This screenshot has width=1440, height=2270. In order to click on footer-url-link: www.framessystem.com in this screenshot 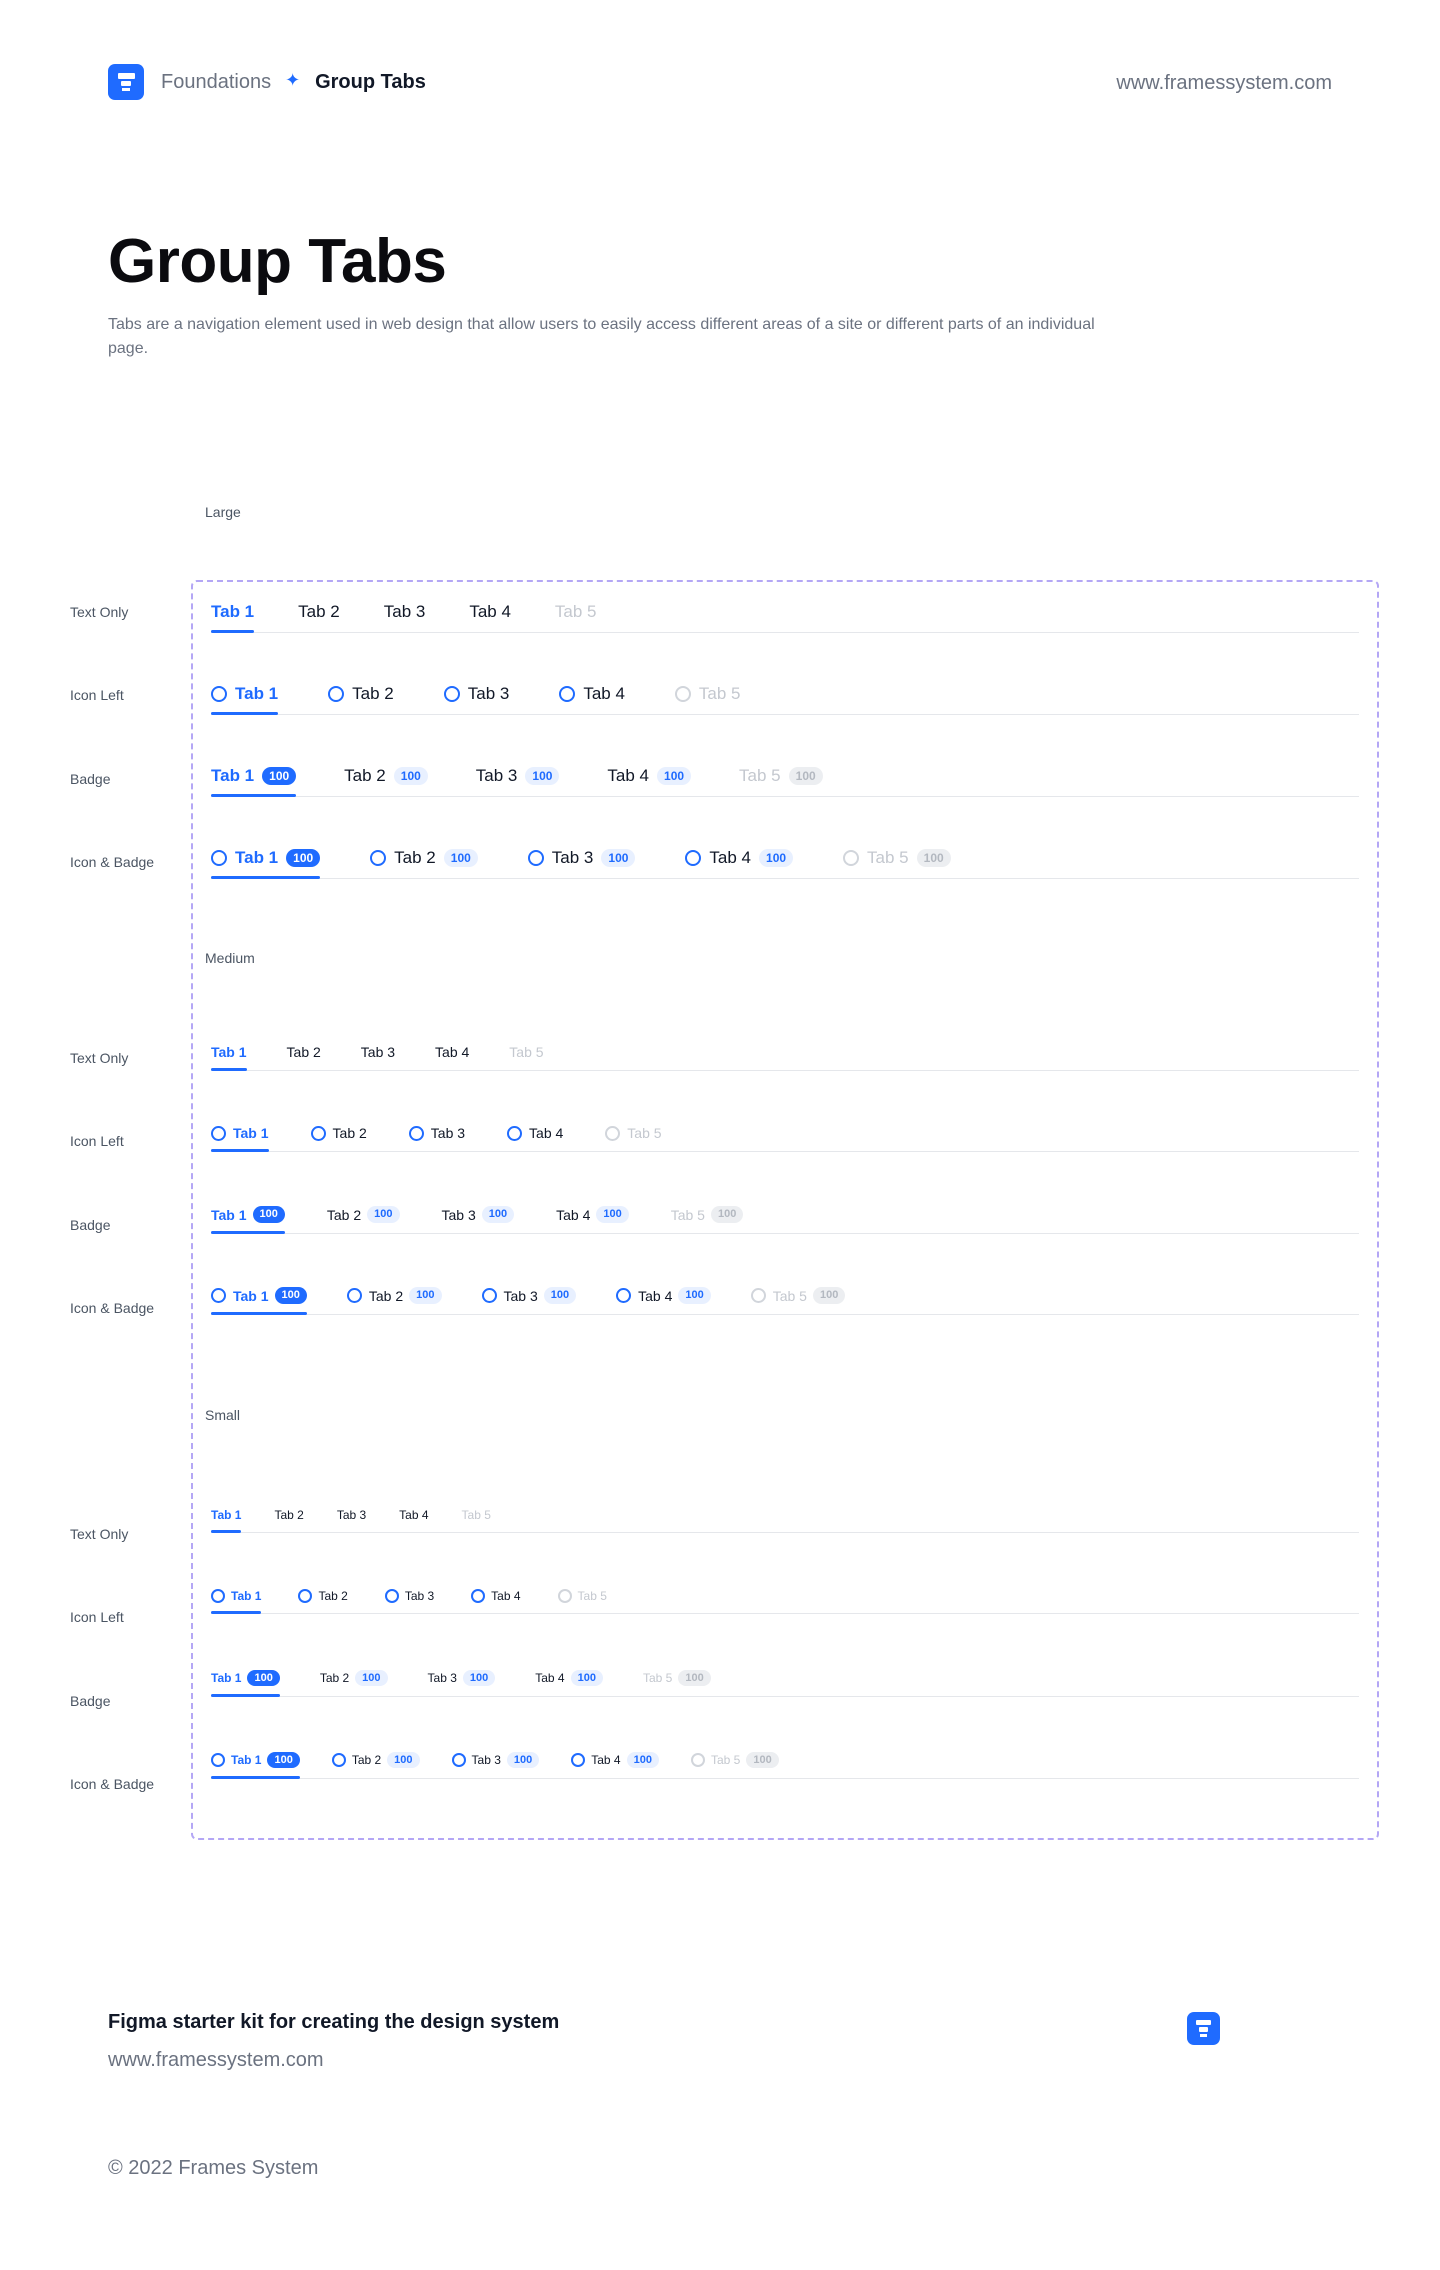, I will do `click(216, 2060)`.